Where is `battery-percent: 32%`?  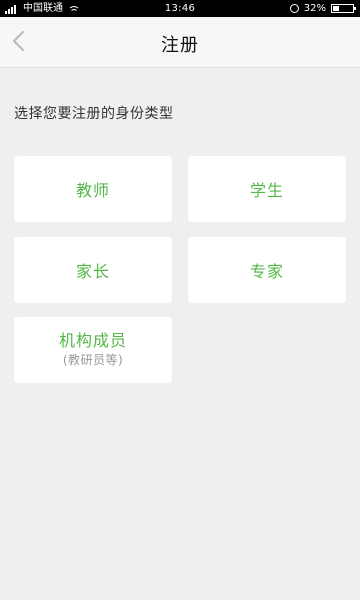
battery-percent: 32% is located at coordinates (314, 8).